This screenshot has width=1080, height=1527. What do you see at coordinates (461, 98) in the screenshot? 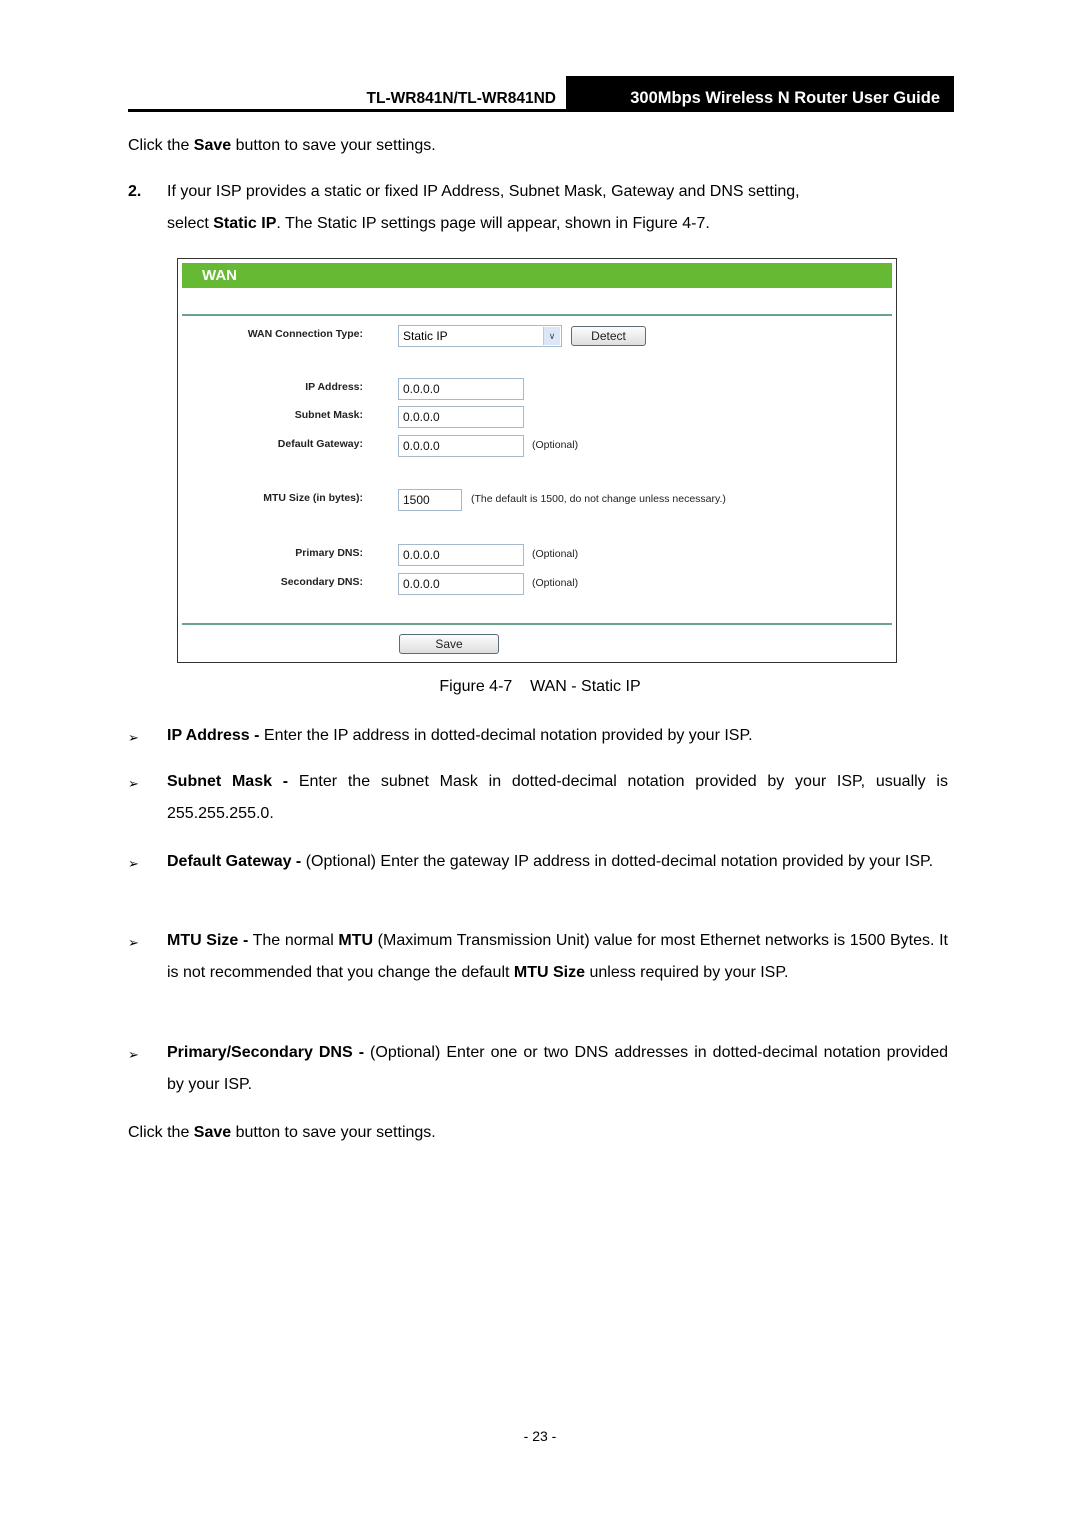
I see `header-model: TL-WR841N/TL-WR841ND` at bounding box center [461, 98].